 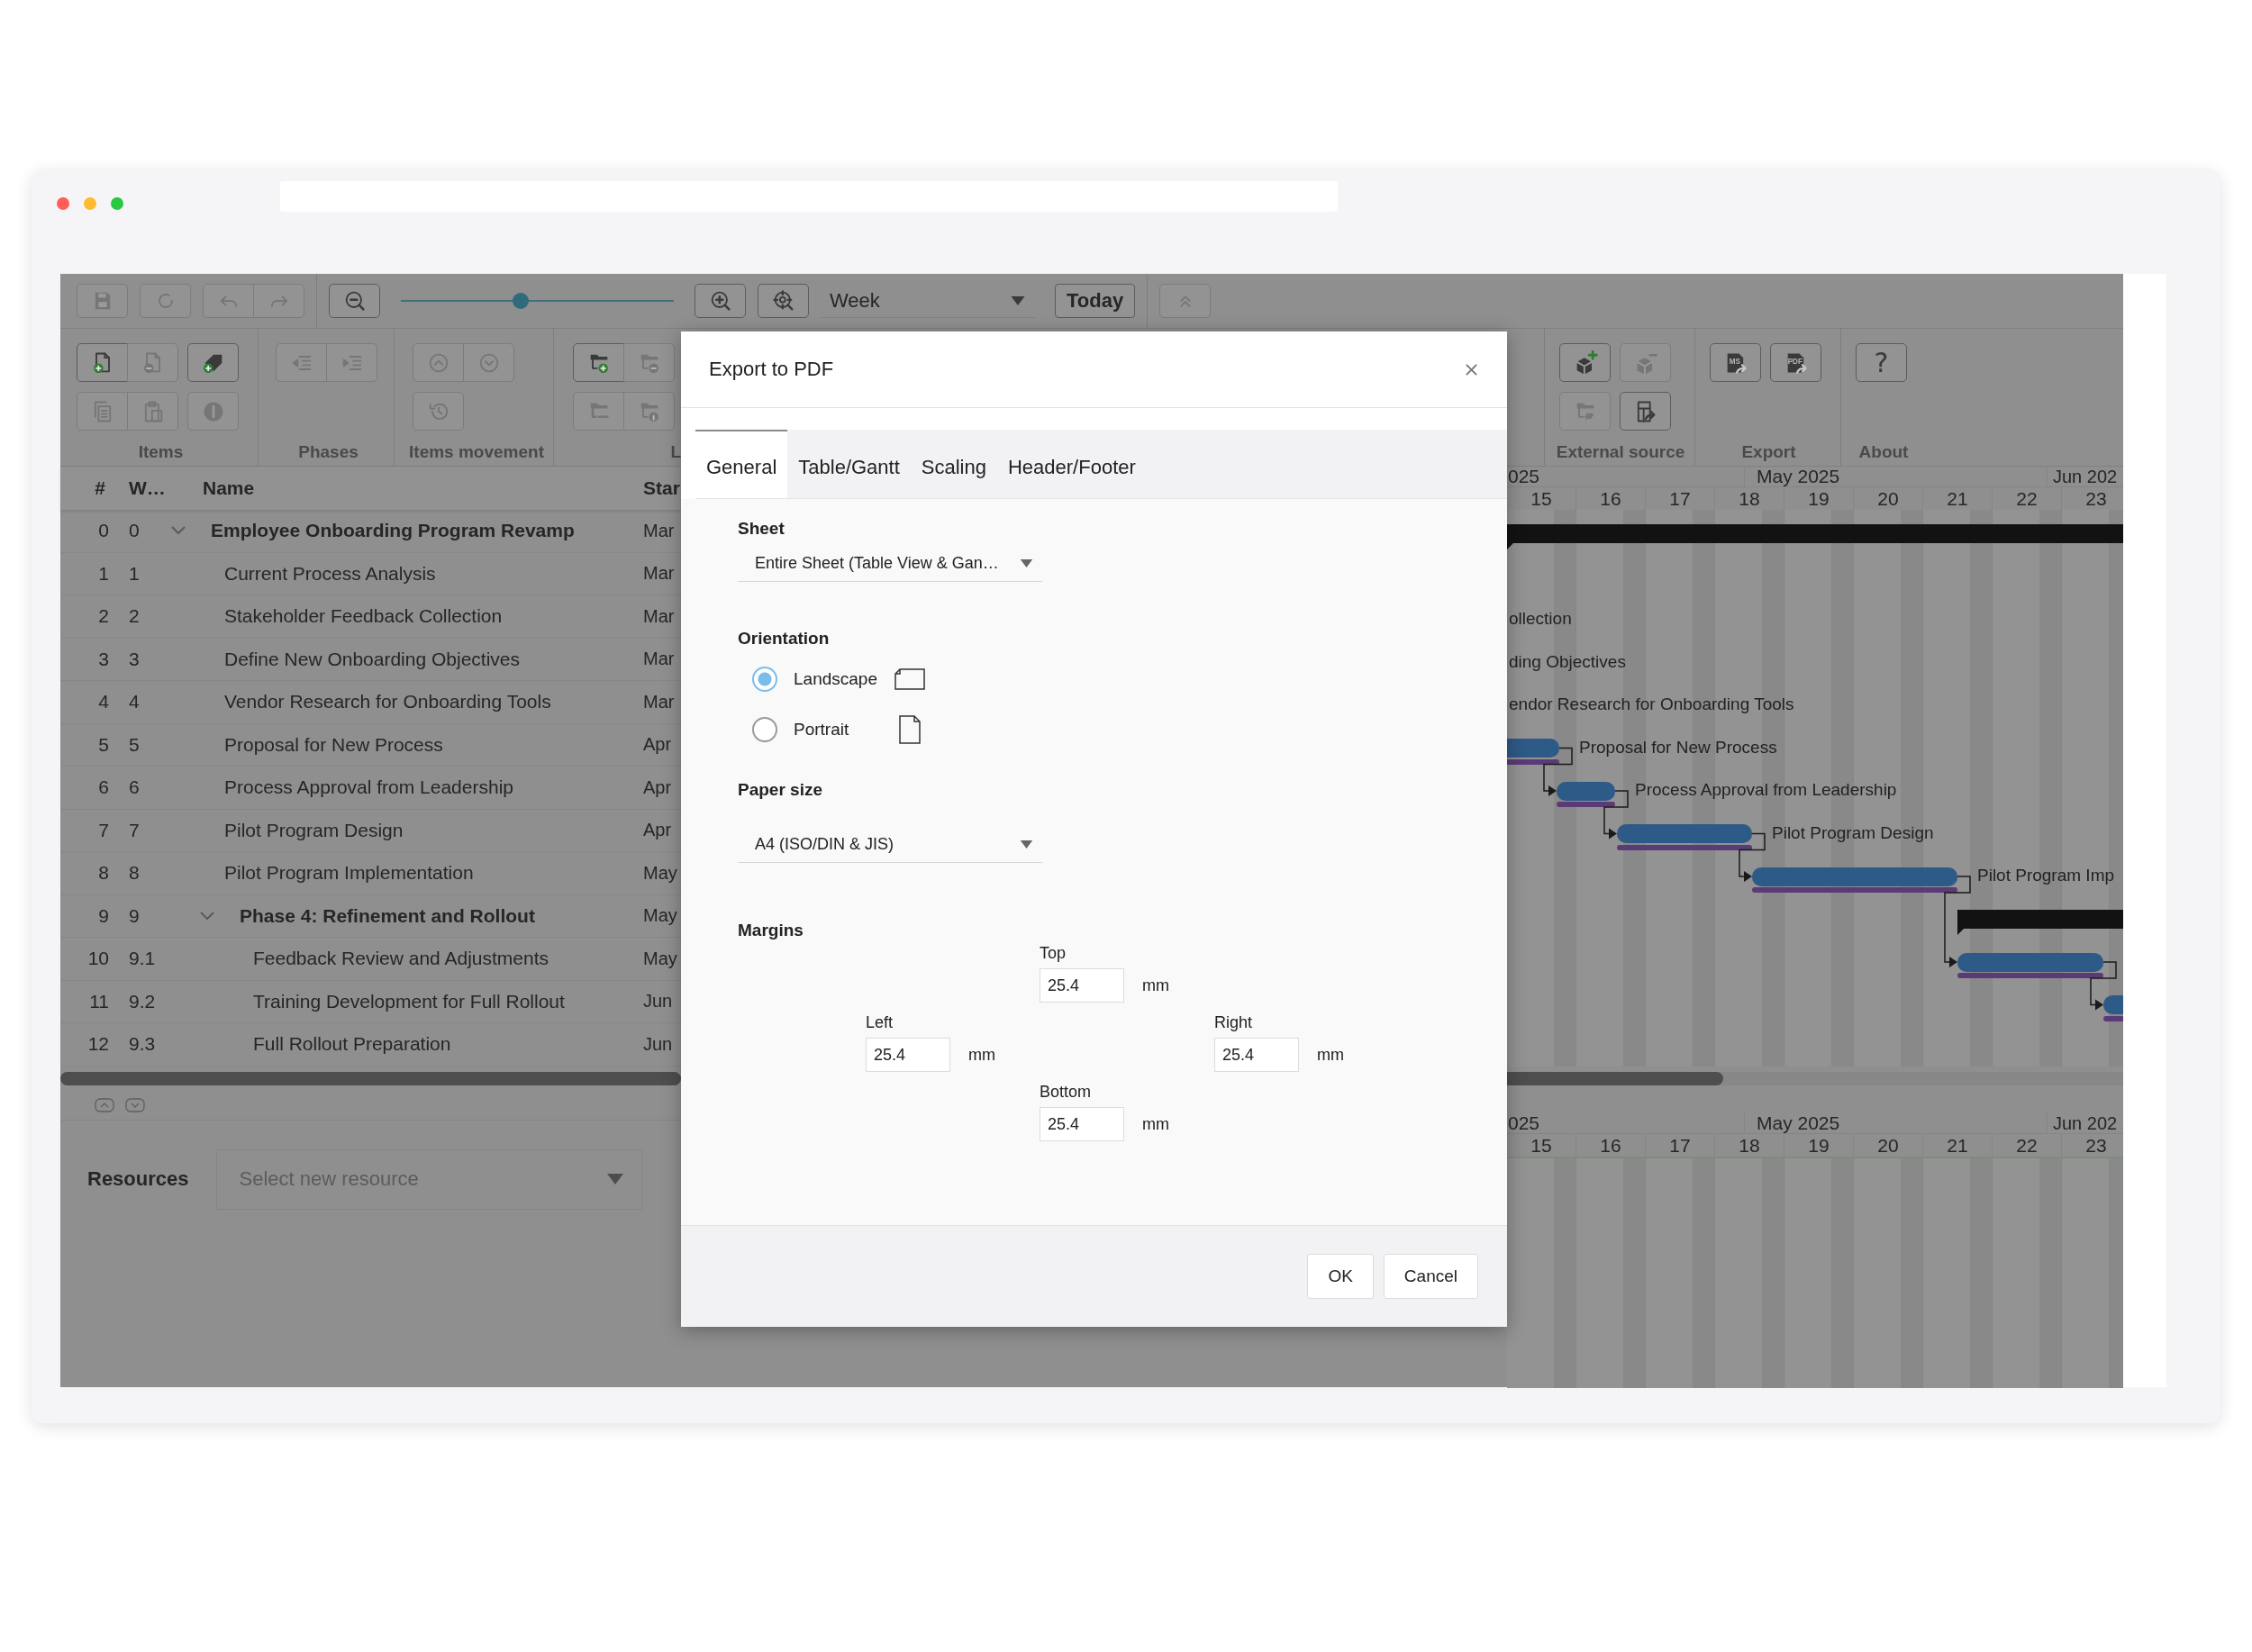 What do you see at coordinates (363, 616) in the screenshot?
I see `task-name: Stakeholder Feedback Collection` at bounding box center [363, 616].